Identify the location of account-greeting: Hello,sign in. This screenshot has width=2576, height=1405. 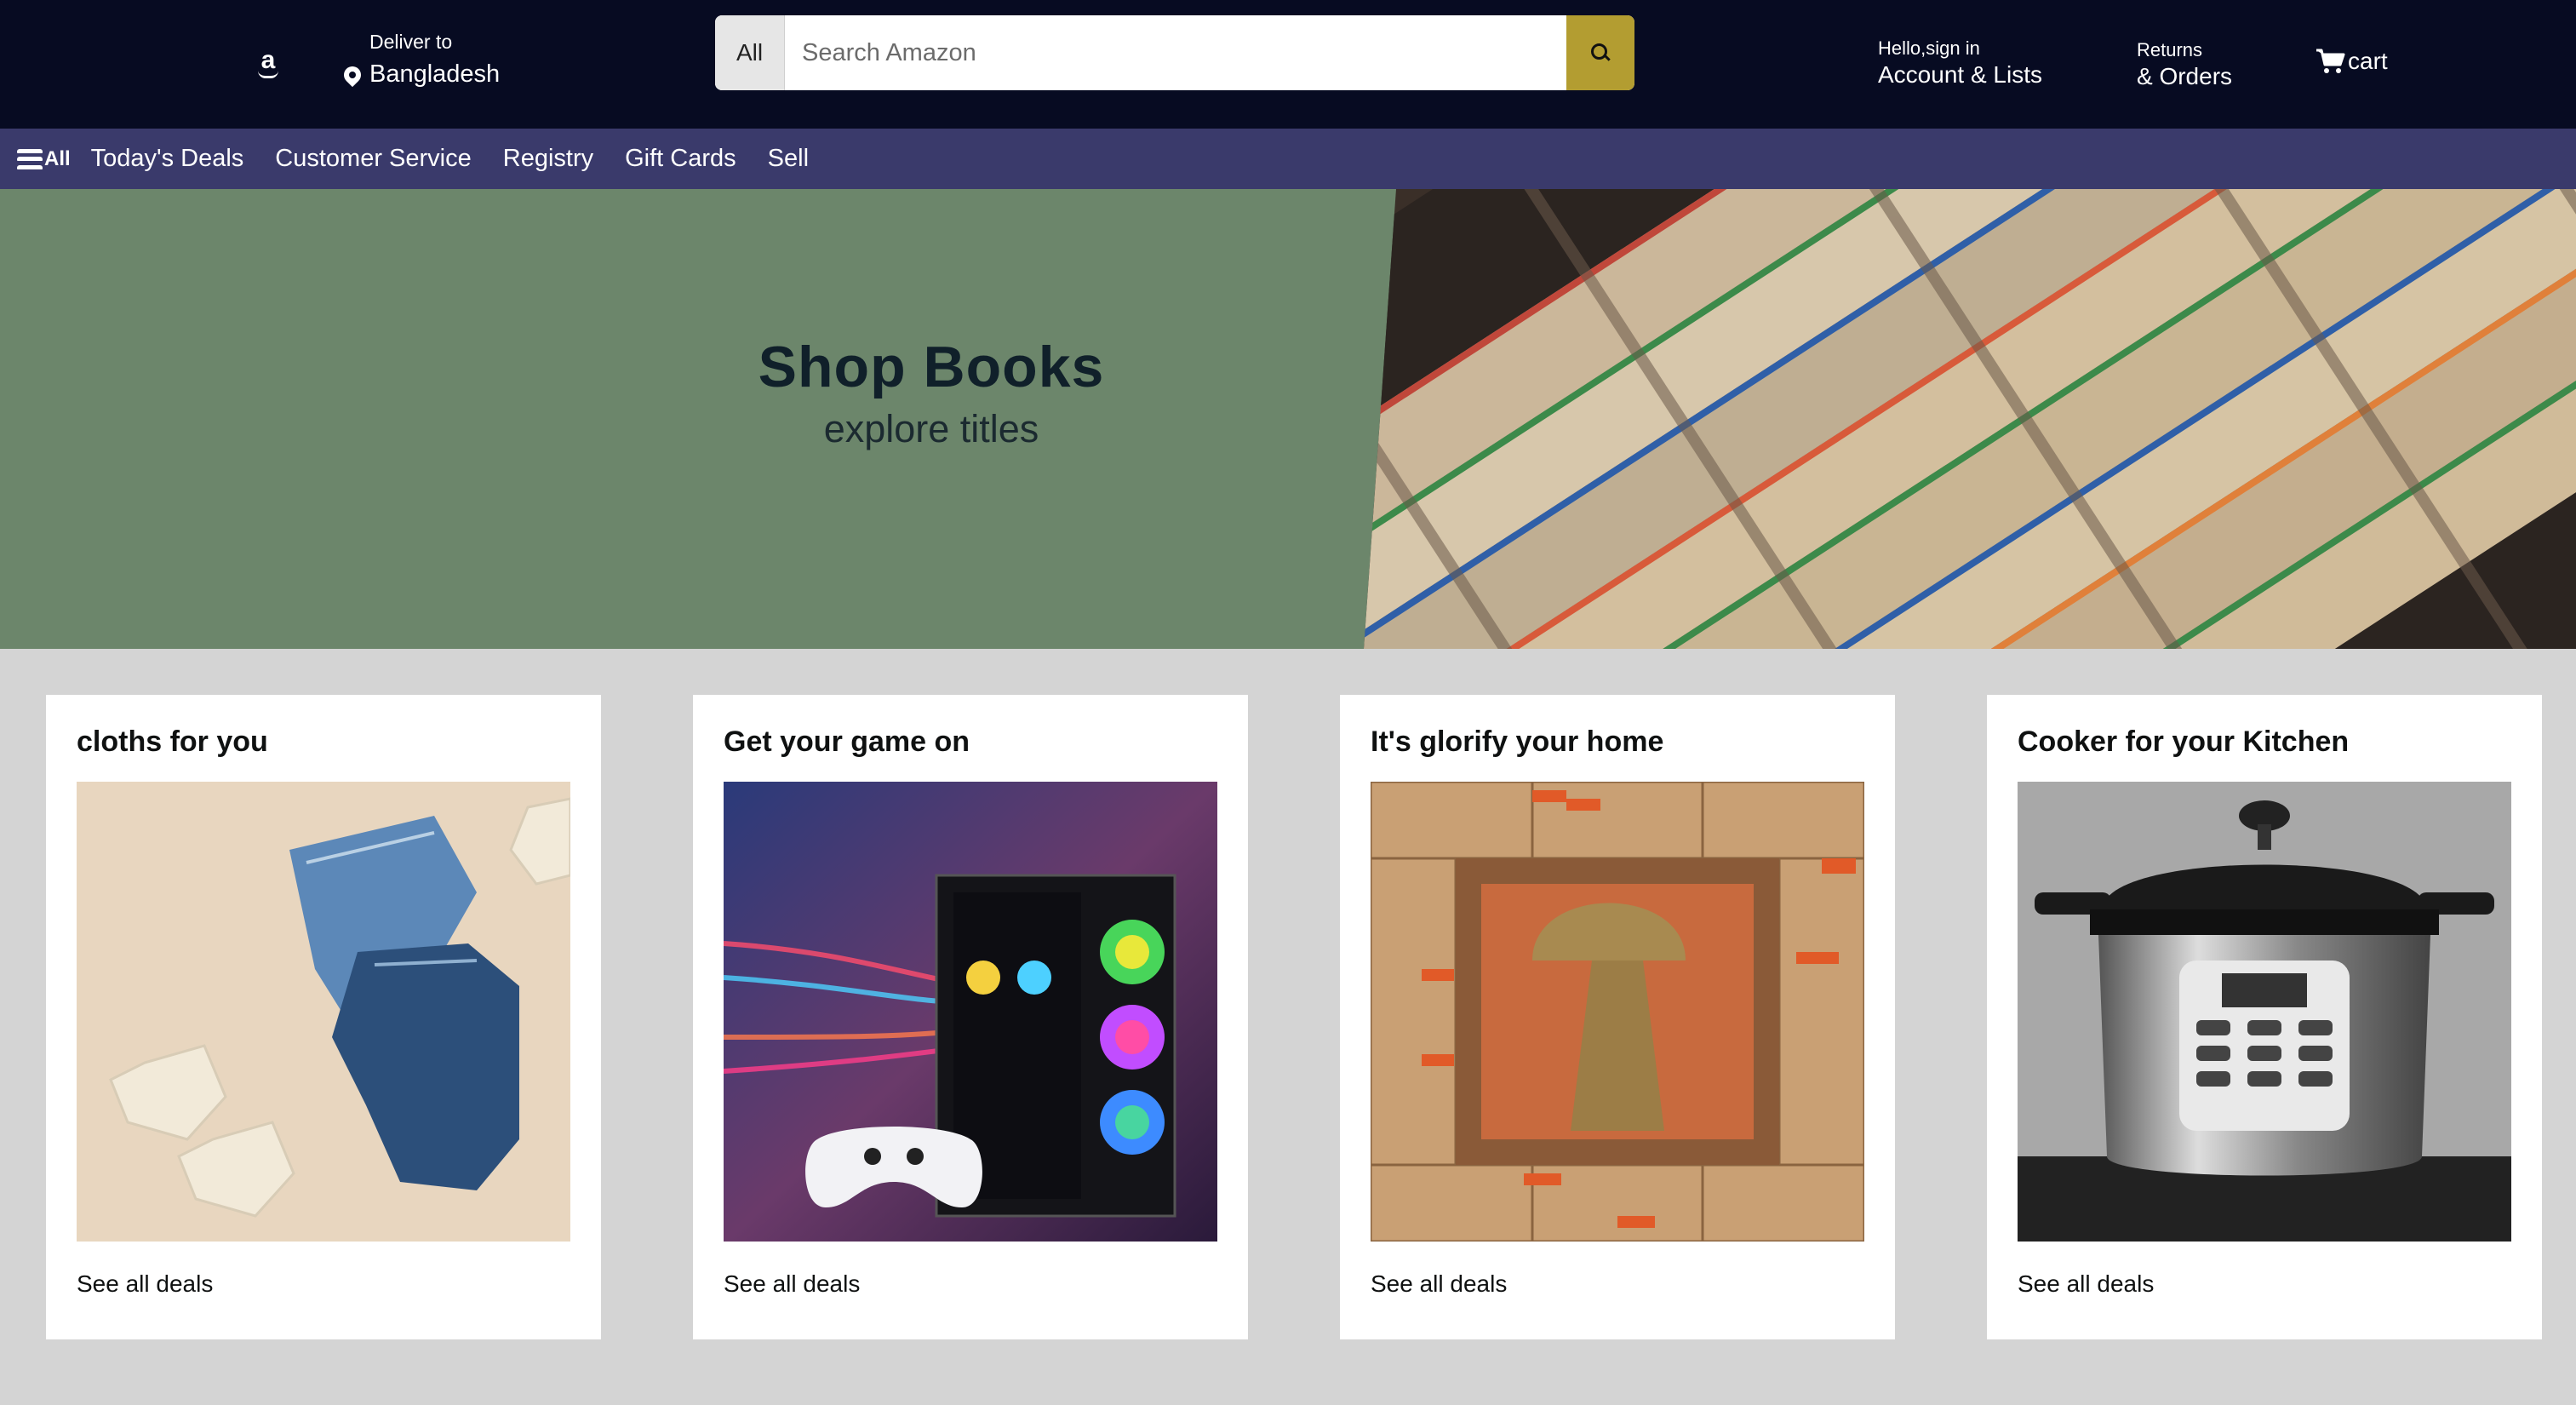
(1929, 48).